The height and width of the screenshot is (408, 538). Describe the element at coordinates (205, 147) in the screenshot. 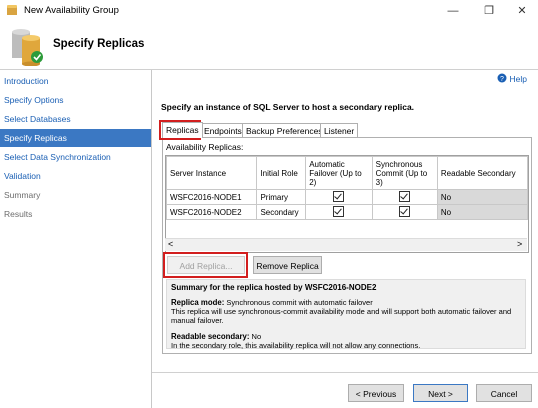

I see `availability-replicas-label: Availability Replicas:` at that location.